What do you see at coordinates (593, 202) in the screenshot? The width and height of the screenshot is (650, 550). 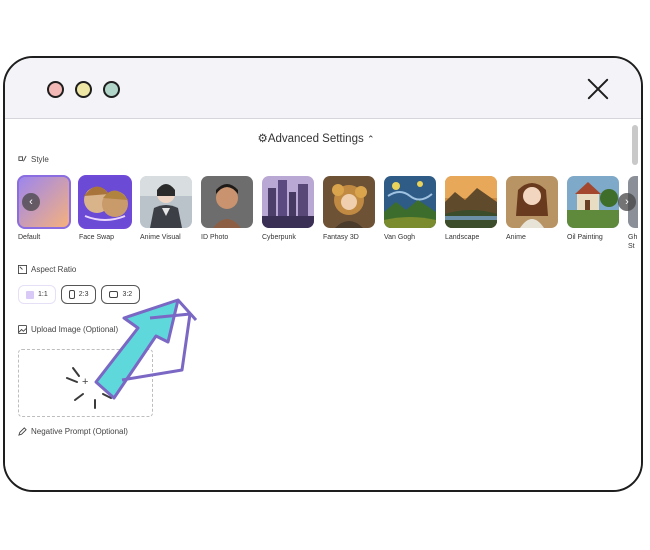 I see `style-thumb-oil-painting` at bounding box center [593, 202].